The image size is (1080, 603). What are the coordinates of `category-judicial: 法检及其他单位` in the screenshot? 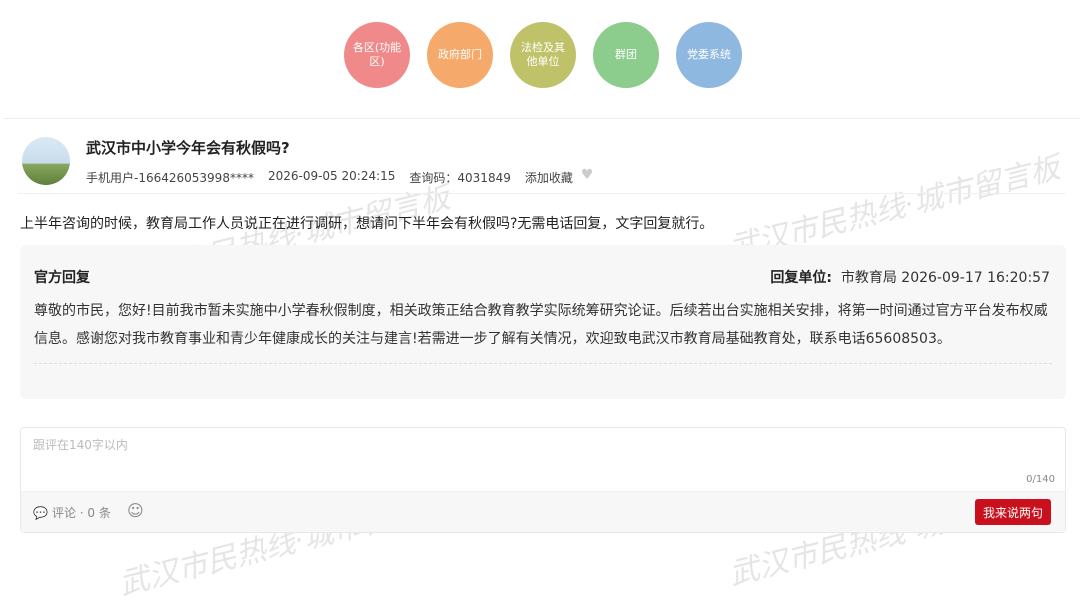 It's located at (543, 55).